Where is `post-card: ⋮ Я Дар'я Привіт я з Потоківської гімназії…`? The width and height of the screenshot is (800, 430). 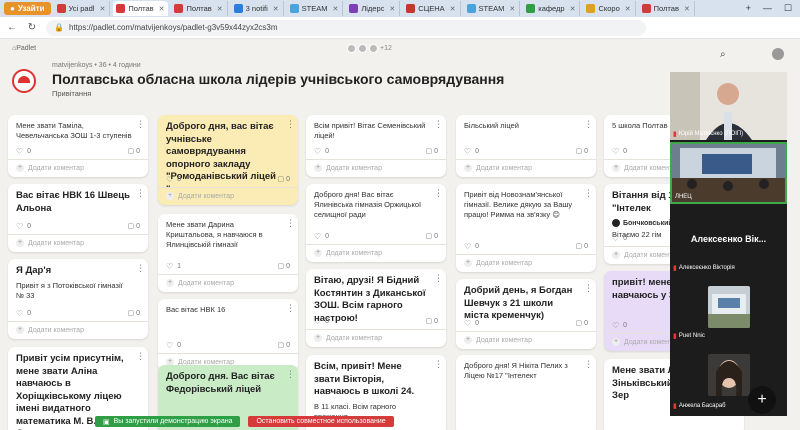 post-card: ⋮ Я Дар'я Привіт я з Потоківської гімназії… is located at coordinates (78, 299).